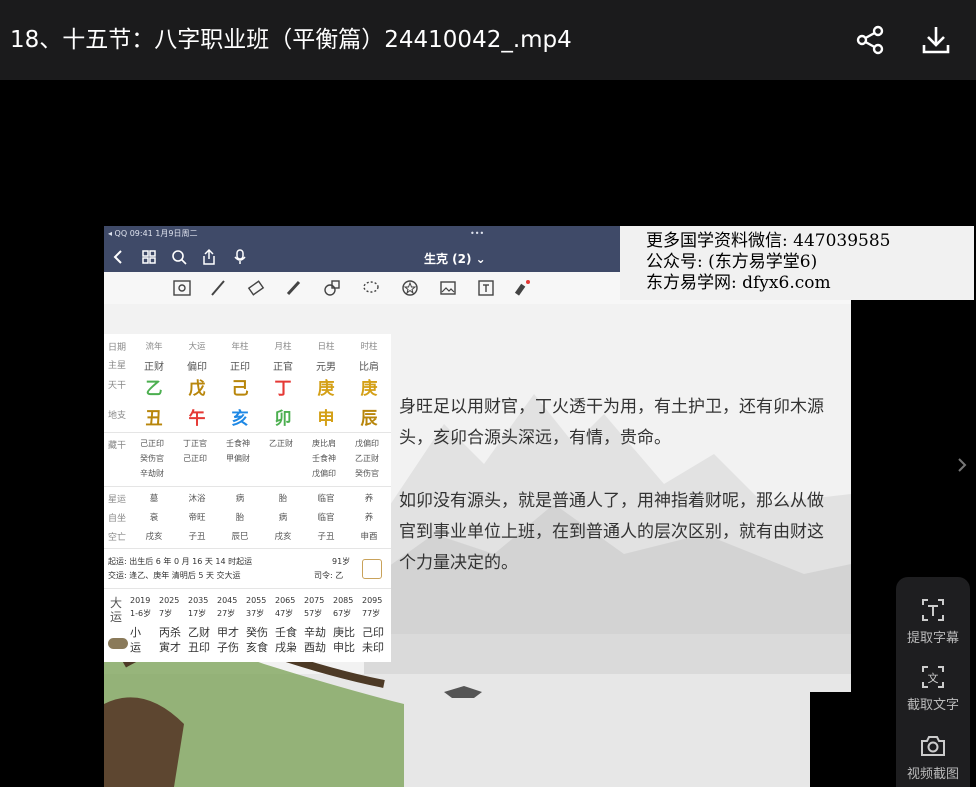  Describe the element at coordinates (227, 600) in the screenshot. I see `dayun-year: 2045` at that location.